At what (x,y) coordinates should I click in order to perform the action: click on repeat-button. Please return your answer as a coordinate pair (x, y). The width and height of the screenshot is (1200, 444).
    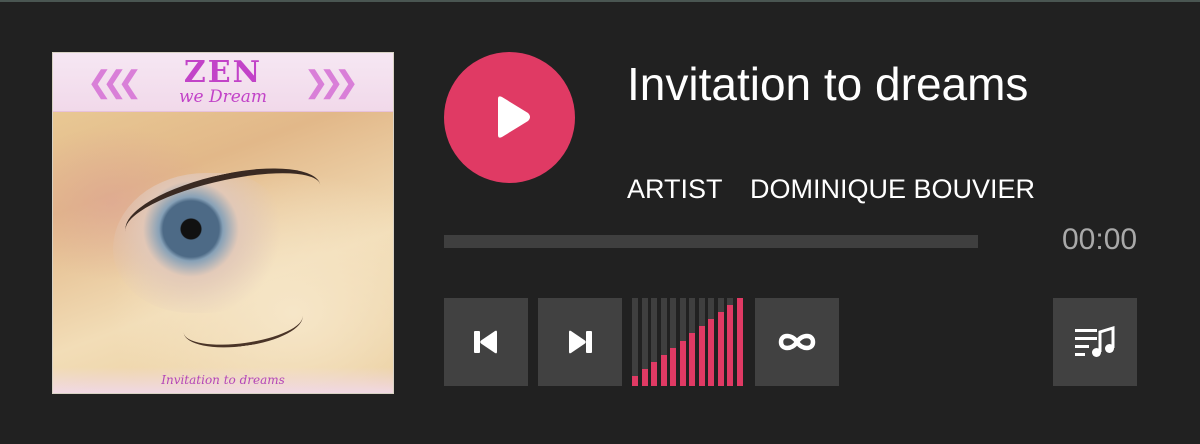
    Looking at the image, I should click on (797, 342).